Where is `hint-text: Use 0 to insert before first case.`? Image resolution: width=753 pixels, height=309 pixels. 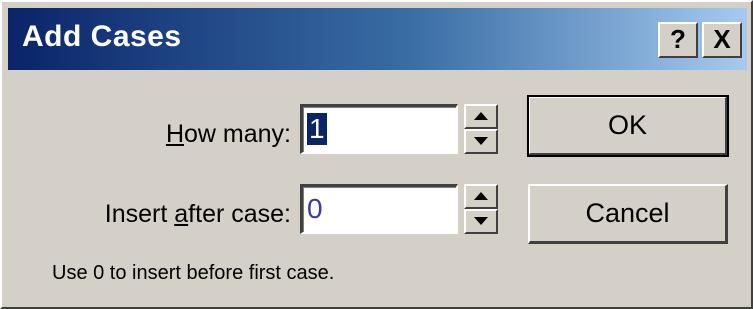 hint-text: Use 0 to insert before first case. is located at coordinates (193, 273).